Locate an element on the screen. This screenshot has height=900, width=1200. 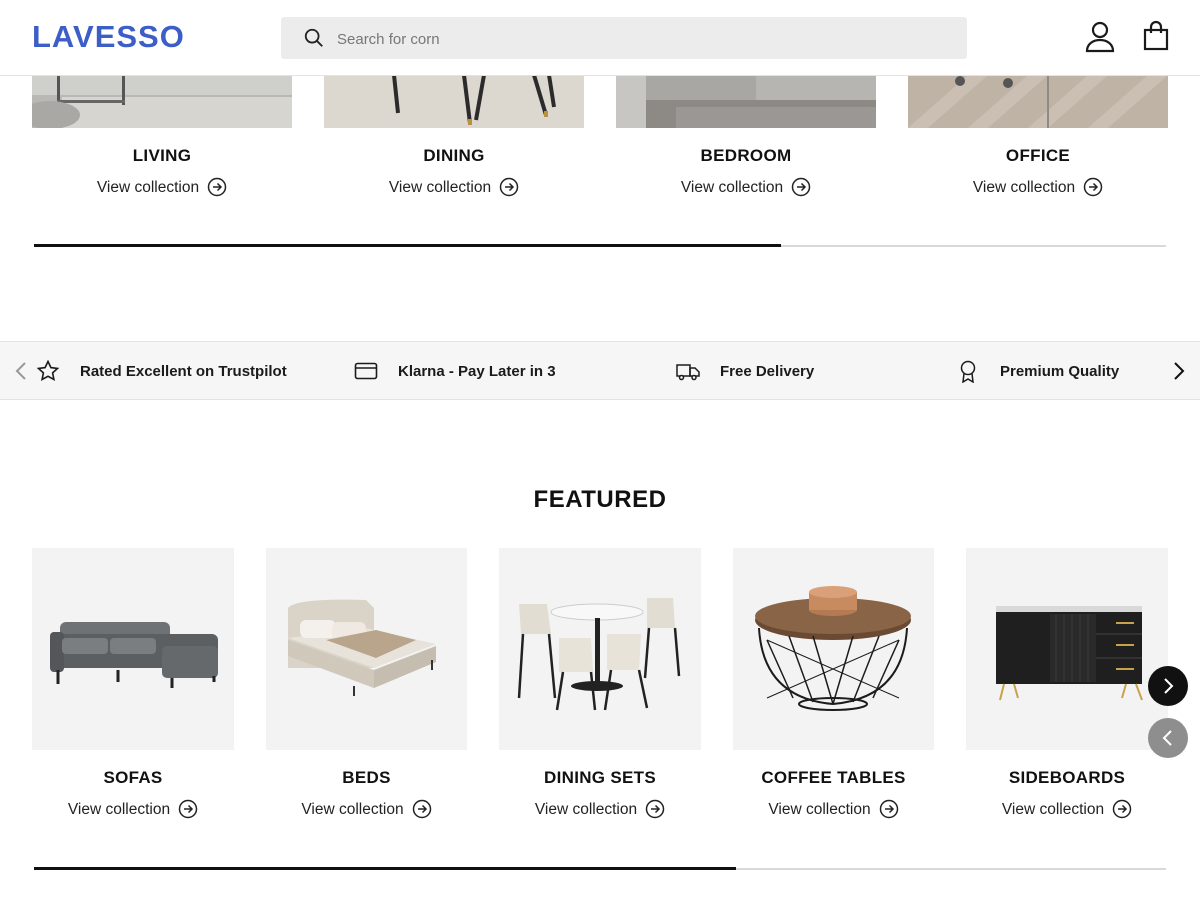
carousel-next-button is located at coordinates (1168, 686).